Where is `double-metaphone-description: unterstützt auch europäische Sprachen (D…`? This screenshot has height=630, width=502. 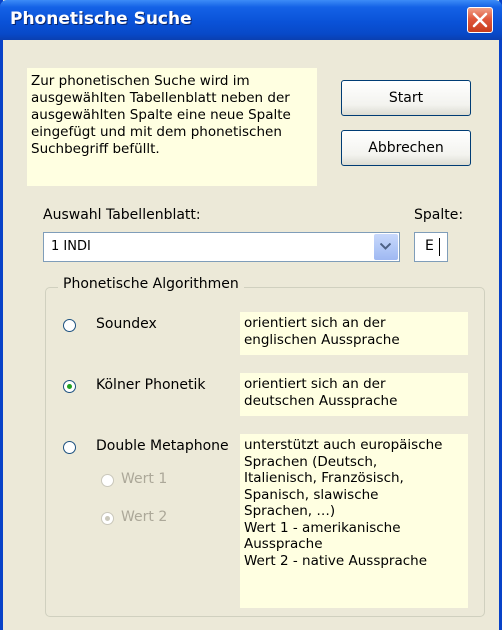 double-metaphone-description: unterstützt auch europäische Sprachen (D… is located at coordinates (354, 521).